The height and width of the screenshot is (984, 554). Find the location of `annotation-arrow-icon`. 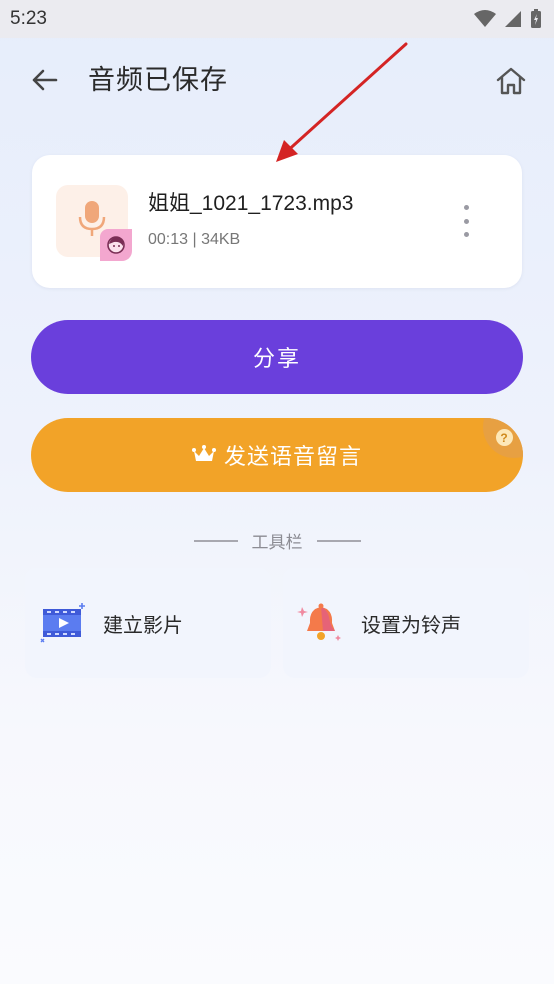

annotation-arrow-icon is located at coordinates (342, 102).